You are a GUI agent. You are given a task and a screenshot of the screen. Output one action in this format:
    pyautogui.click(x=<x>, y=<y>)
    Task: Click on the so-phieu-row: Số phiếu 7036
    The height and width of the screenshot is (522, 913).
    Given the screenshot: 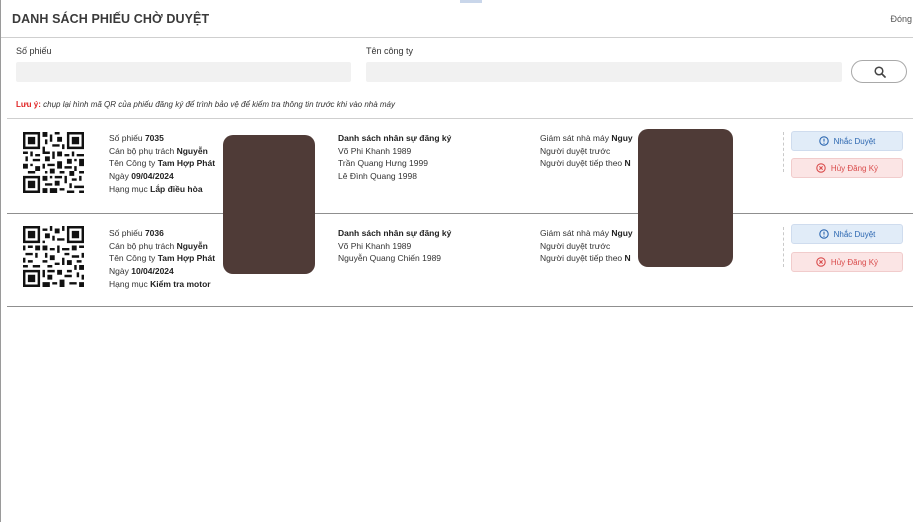 What is the action you would take?
    pyautogui.click(x=162, y=233)
    